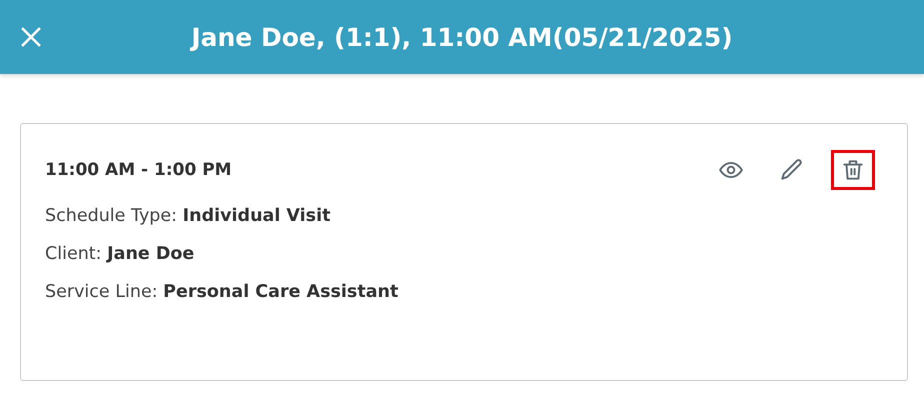  I want to click on detail-line: Service Line: Personal Care Assistant, so click(222, 292).